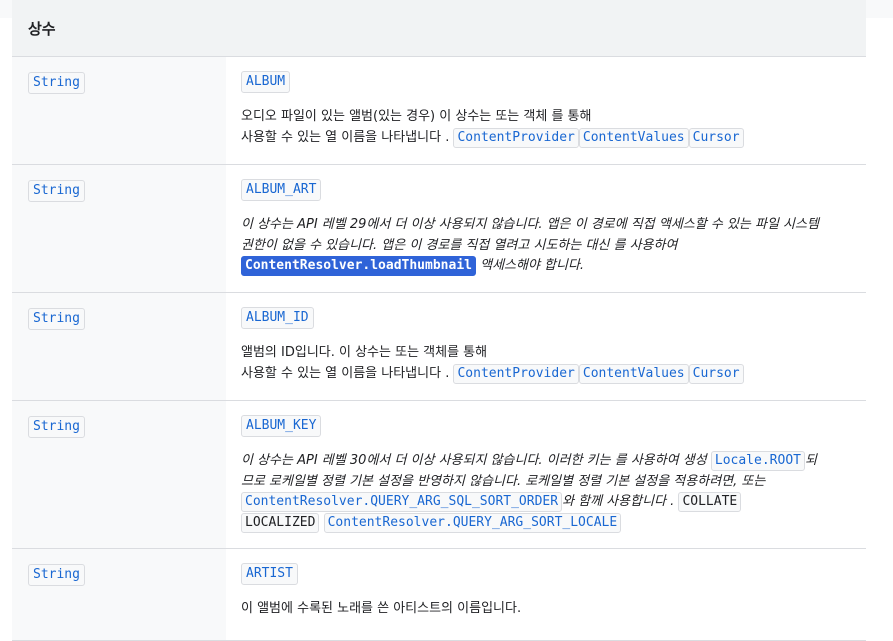 The height and width of the screenshot is (641, 893). What do you see at coordinates (281, 190) in the screenshot?
I see `constant-name: ALBUM_ART` at bounding box center [281, 190].